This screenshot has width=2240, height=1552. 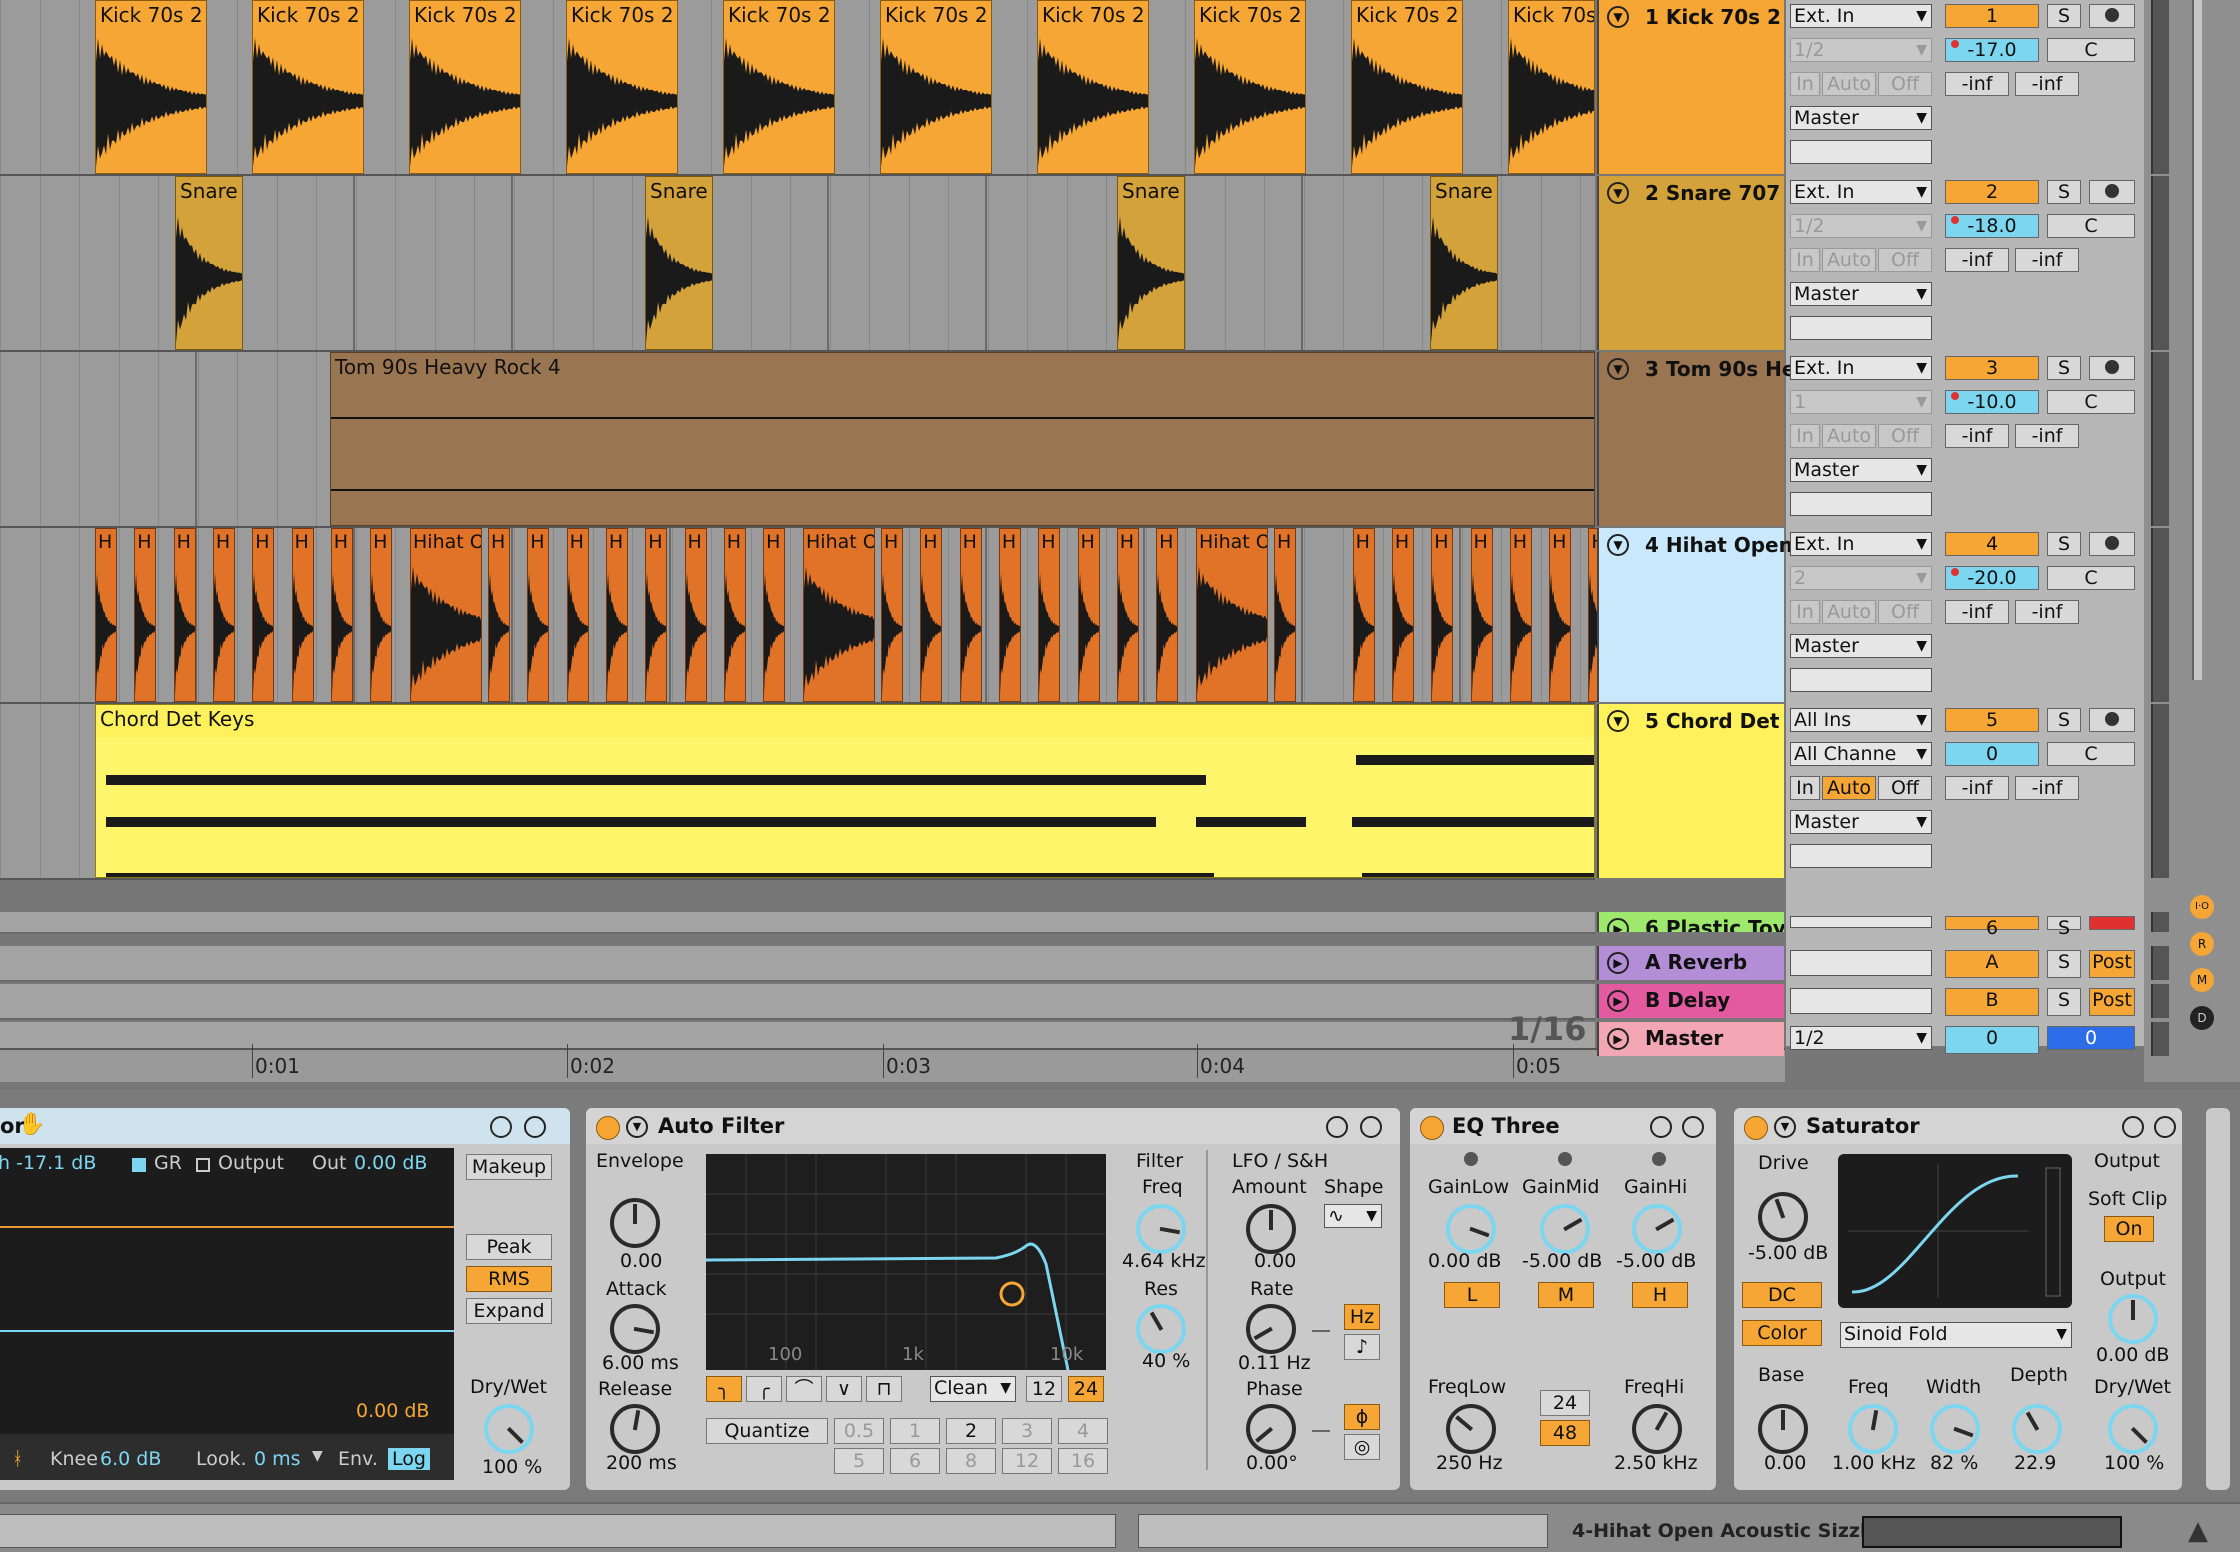 What do you see at coordinates (1161, 1229) in the screenshot?
I see `freq-knob` at bounding box center [1161, 1229].